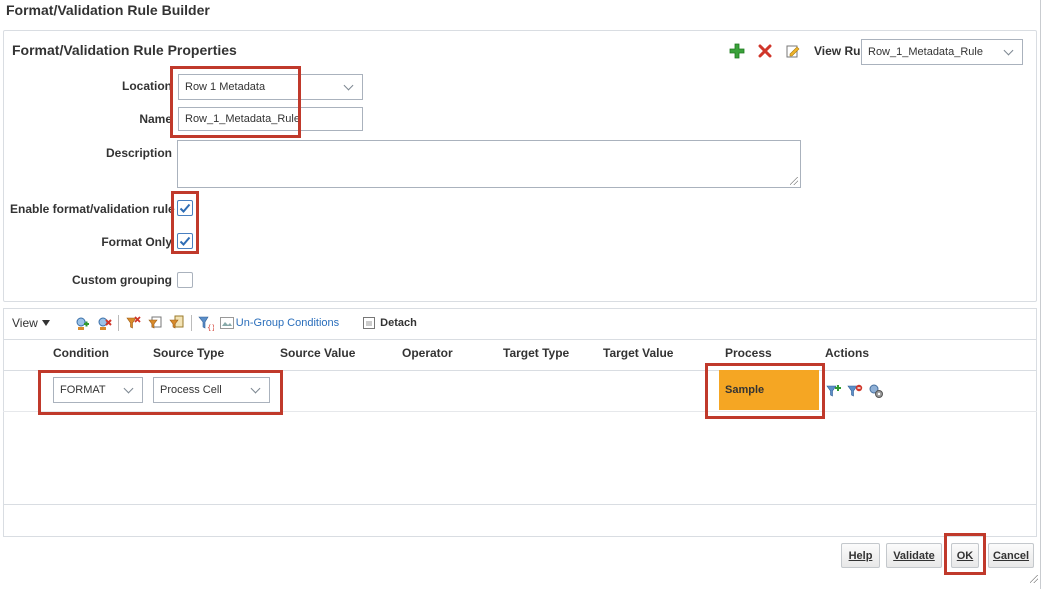 The image size is (1044, 589). I want to click on properties-toolbar: View Rule, so click(799, 51).